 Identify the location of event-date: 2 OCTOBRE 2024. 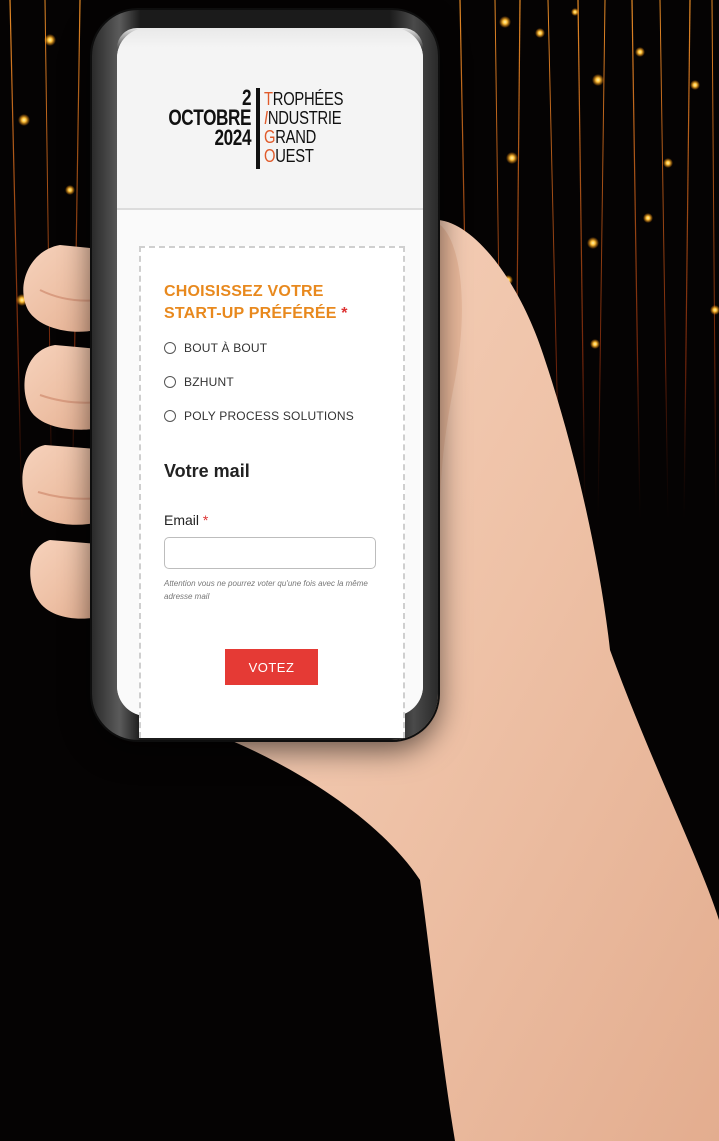
(209, 118).